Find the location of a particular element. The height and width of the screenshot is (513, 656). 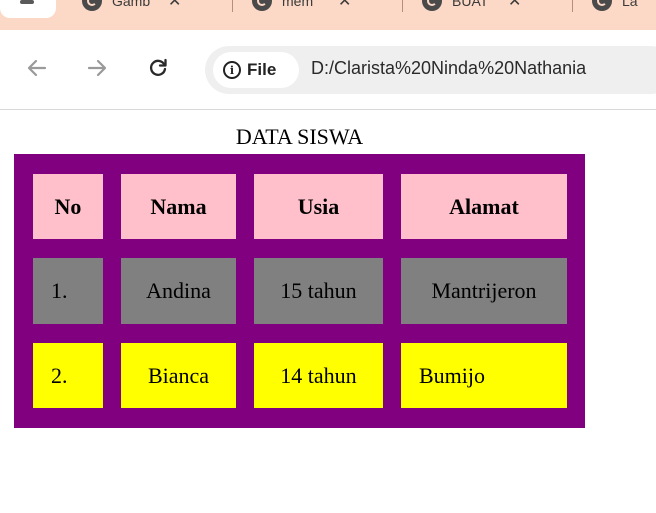

site-info-label: File is located at coordinates (262, 69).